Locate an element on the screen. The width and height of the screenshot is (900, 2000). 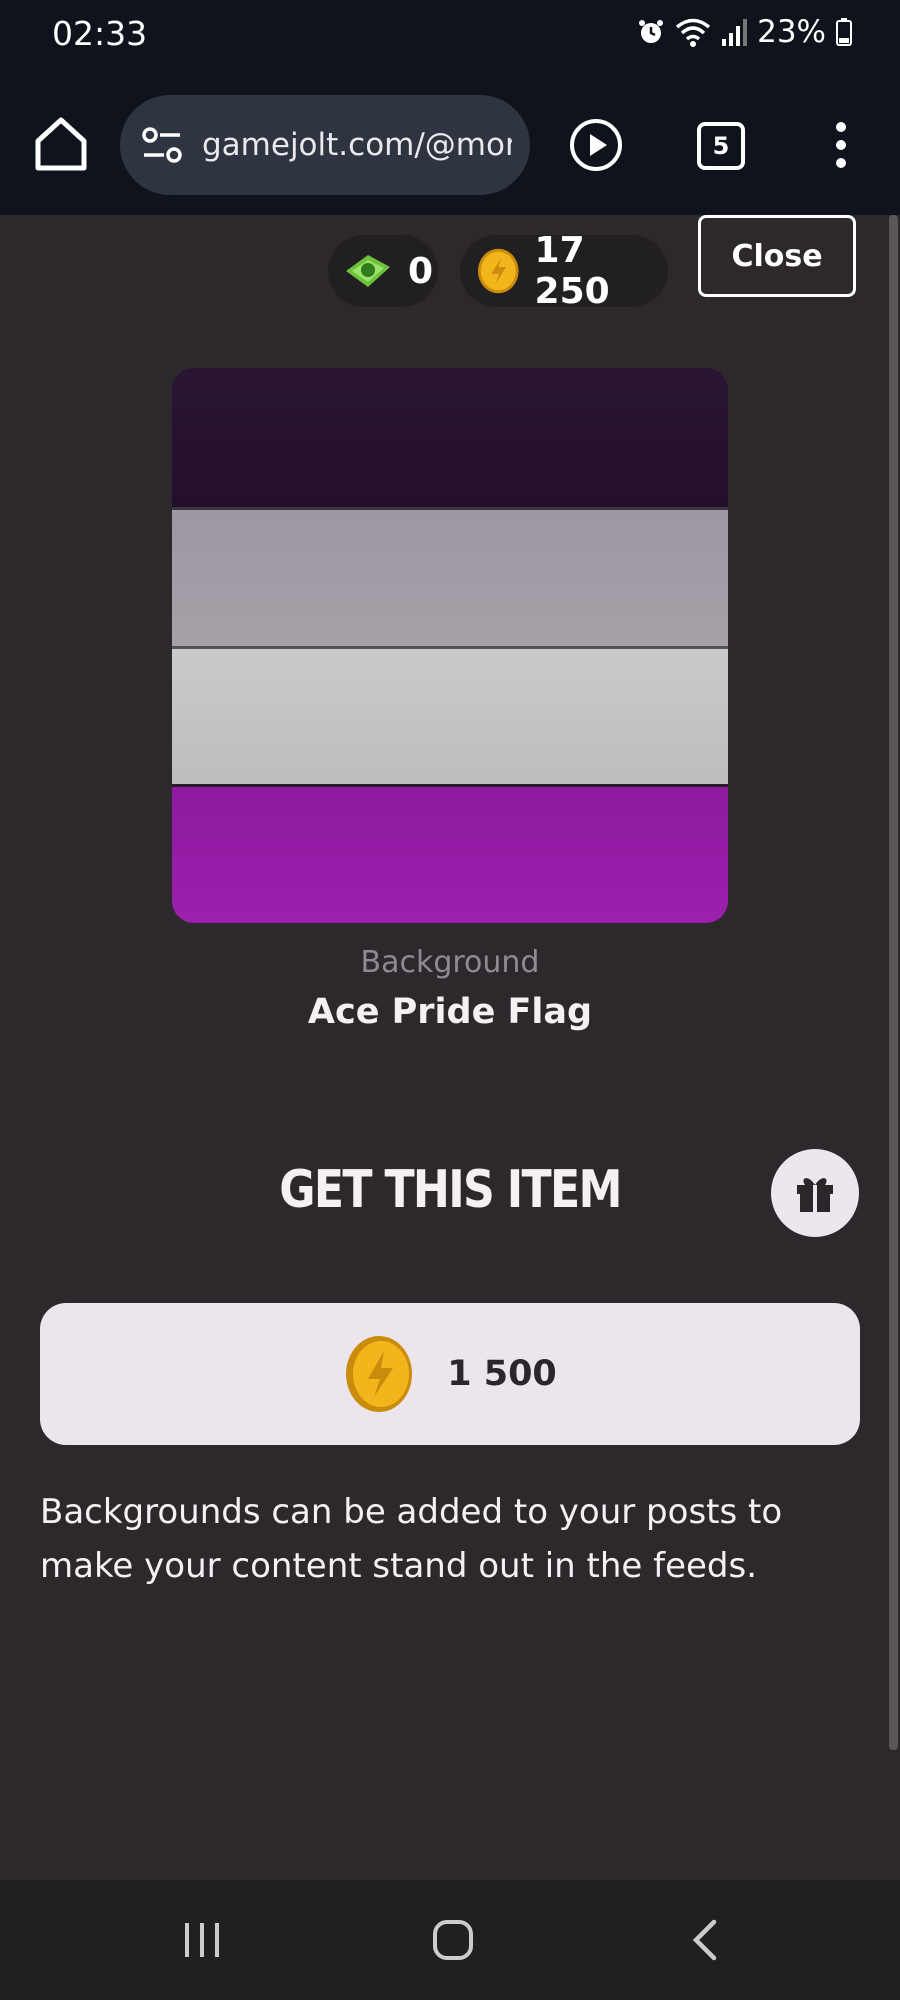
item-type-label: Background is located at coordinates (450, 962).